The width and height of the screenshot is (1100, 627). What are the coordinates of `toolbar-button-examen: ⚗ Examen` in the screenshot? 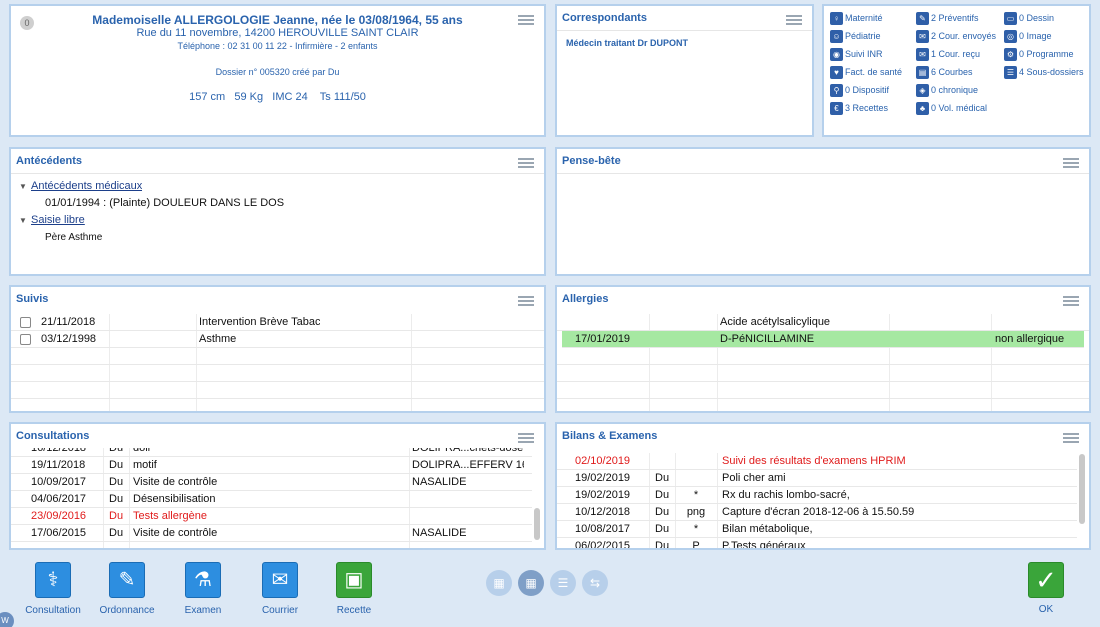 It's located at (203, 589).